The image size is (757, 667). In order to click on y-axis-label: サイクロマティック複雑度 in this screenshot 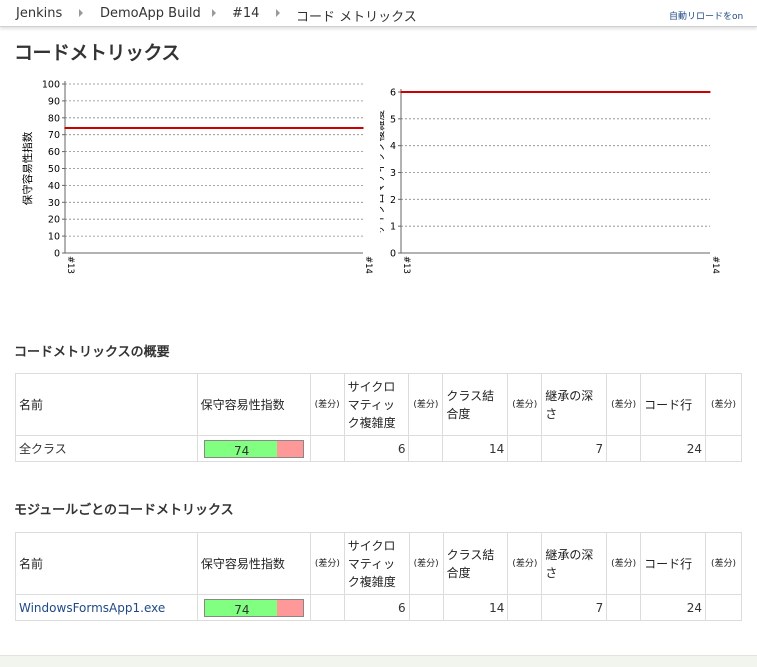, I will do `click(383, 172)`.